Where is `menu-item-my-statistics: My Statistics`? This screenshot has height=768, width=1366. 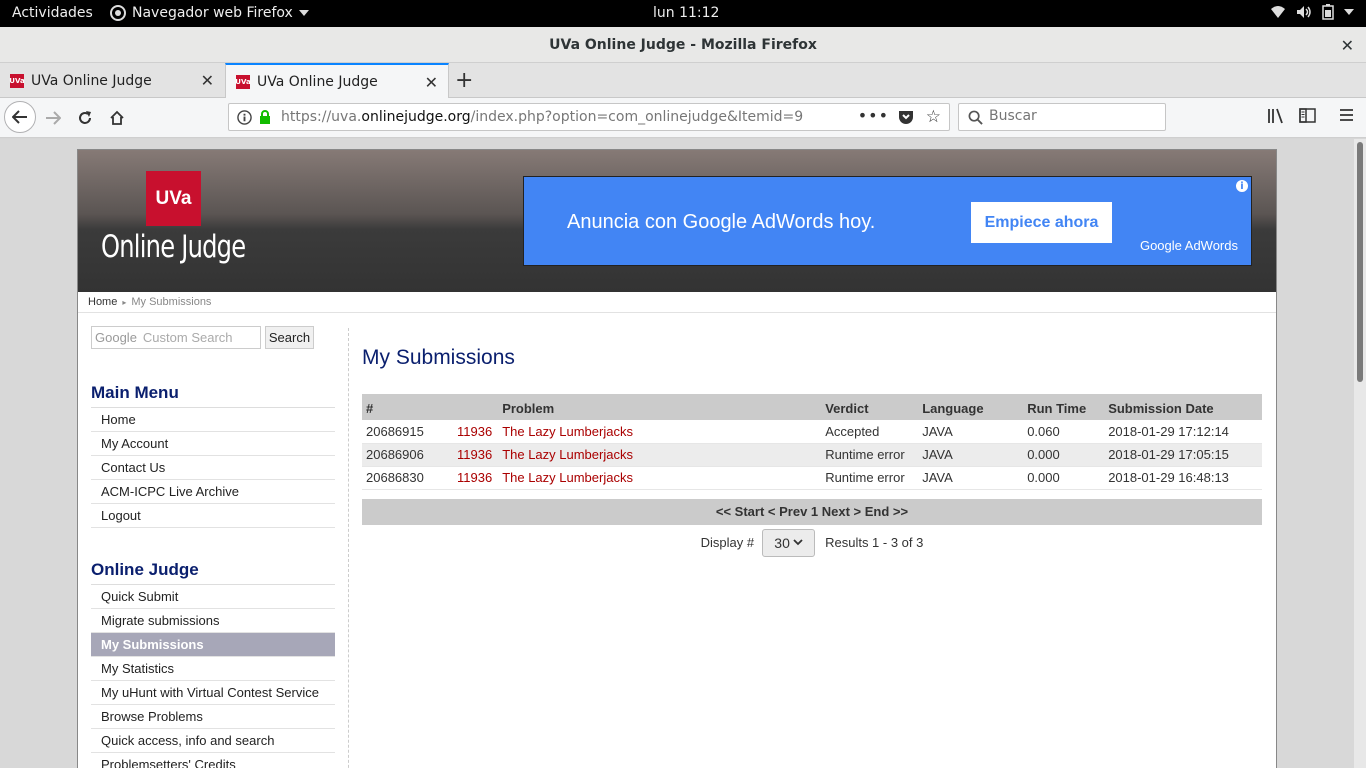
menu-item-my-statistics: My Statistics is located at coordinates (213, 669).